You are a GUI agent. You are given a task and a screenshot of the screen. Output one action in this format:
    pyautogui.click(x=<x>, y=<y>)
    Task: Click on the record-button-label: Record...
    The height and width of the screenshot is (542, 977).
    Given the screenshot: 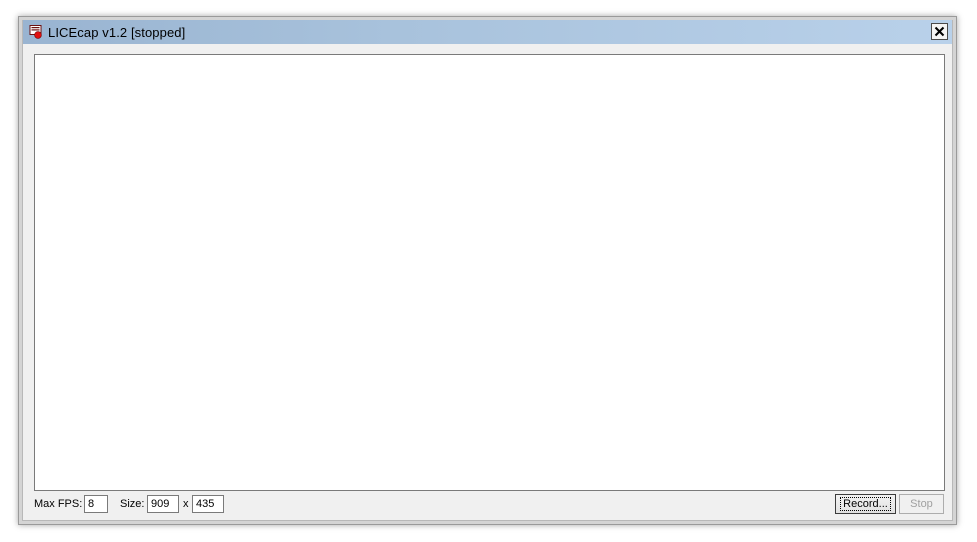 What is the action you would take?
    pyautogui.click(x=865, y=504)
    